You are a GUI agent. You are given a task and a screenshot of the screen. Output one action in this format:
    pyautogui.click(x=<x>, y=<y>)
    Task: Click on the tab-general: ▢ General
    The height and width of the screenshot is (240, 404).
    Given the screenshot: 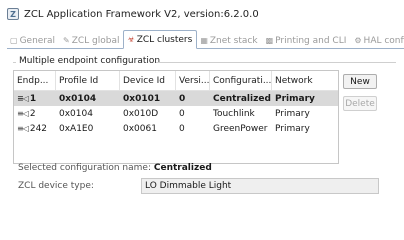 What is the action you would take?
    pyautogui.click(x=32, y=40)
    